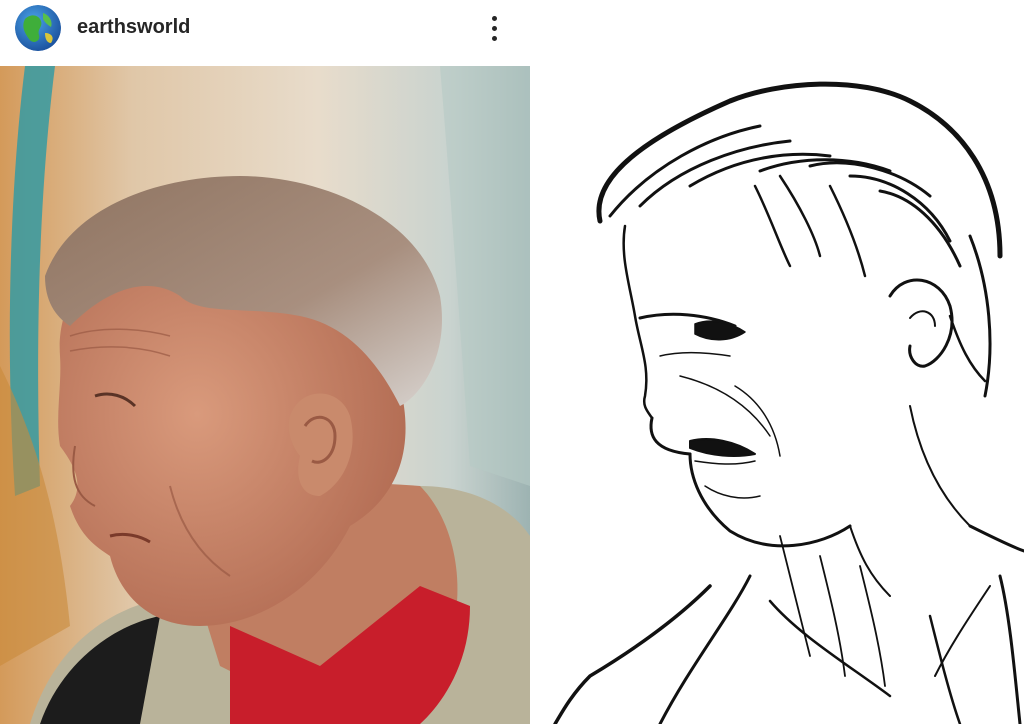  I want to click on profile-avatar, so click(38, 28).